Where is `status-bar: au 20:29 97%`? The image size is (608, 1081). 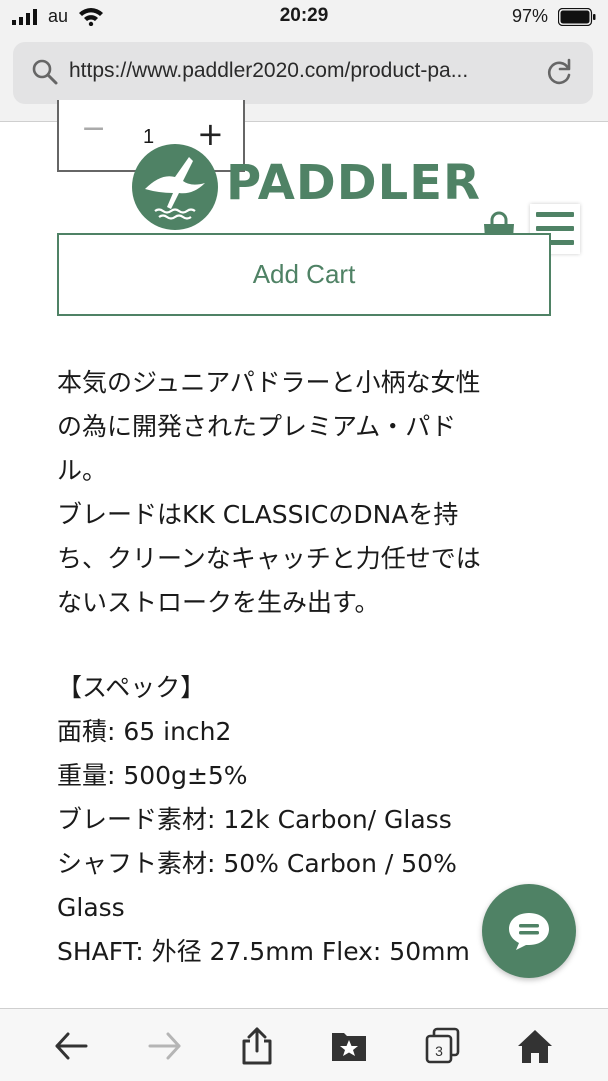 status-bar: au 20:29 97% is located at coordinates (304, 17).